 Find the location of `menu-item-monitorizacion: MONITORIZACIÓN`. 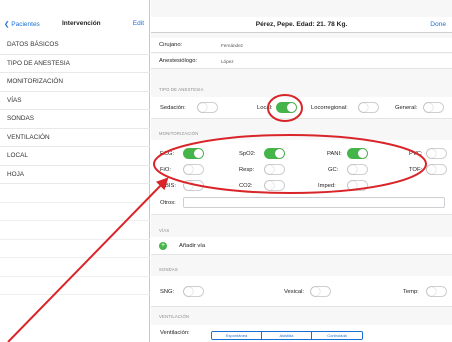

menu-item-monitorizacion: MONITORIZACIÓN is located at coordinates (75, 82).